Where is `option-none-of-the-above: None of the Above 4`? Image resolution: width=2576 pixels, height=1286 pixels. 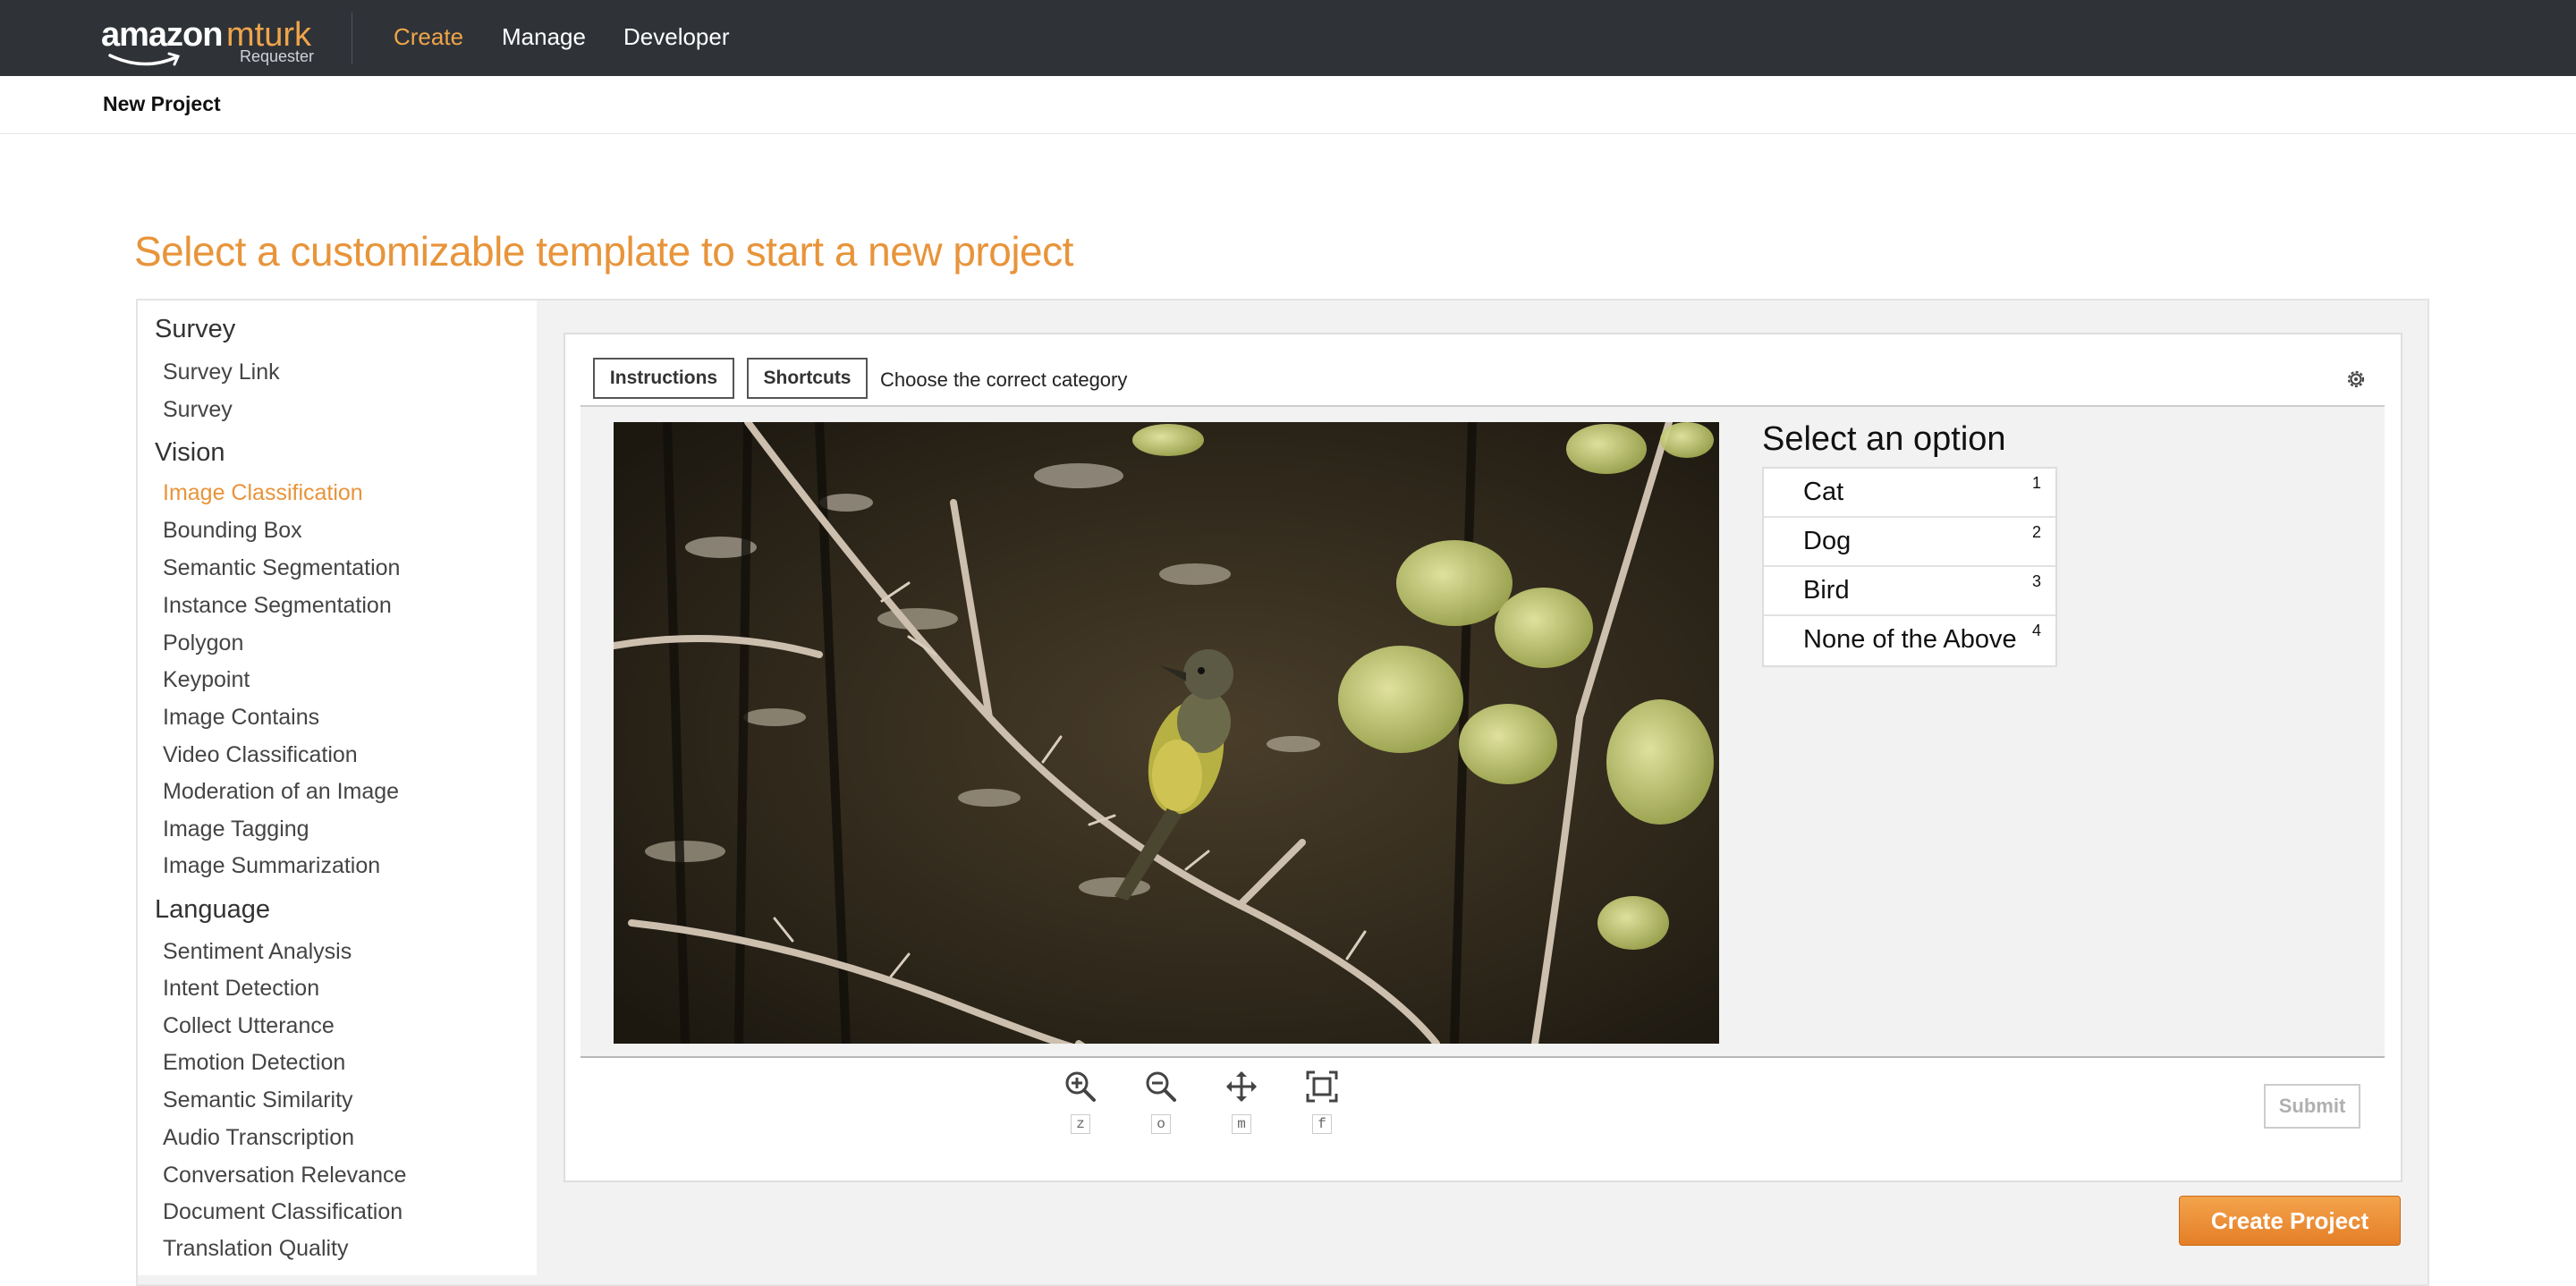
option-none-of-the-above: None of the Above 4 is located at coordinates (1909, 640).